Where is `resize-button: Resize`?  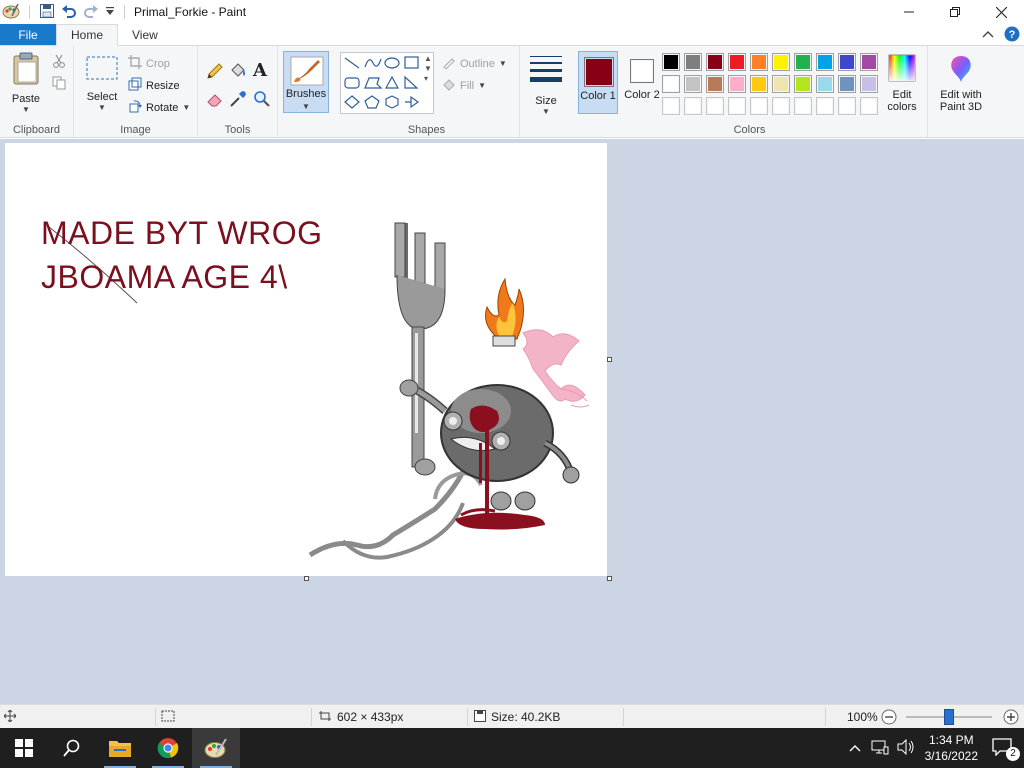
resize-button: Resize is located at coordinates (154, 85).